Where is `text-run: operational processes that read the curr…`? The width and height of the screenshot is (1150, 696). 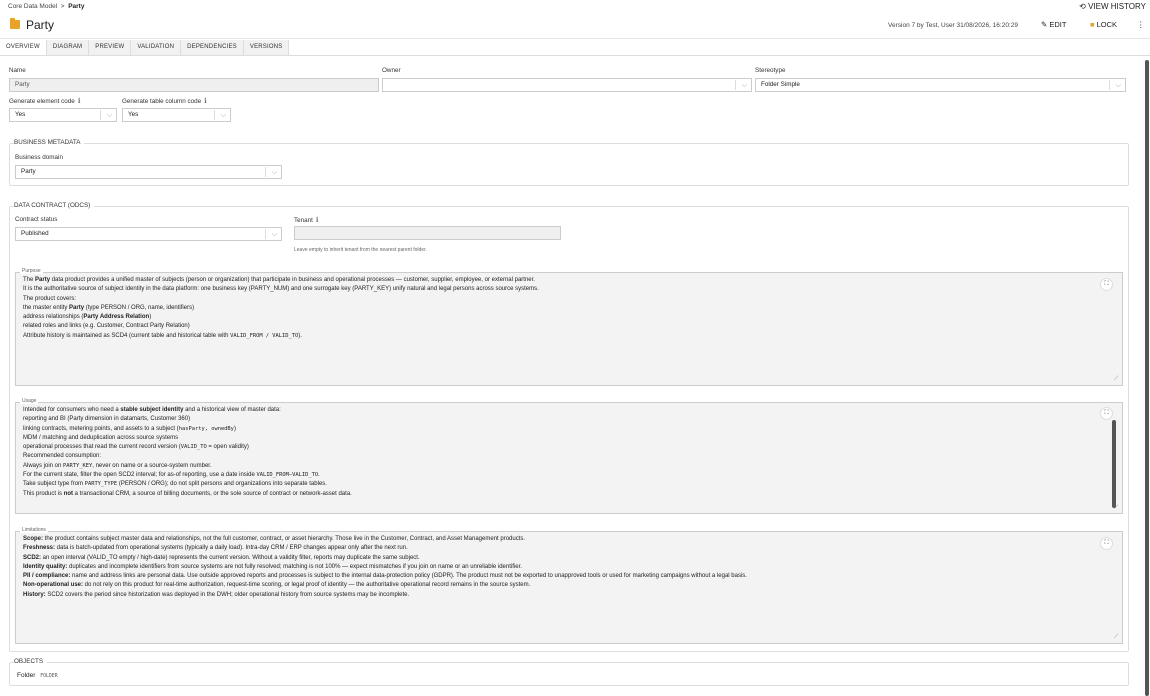 text-run: operational processes that read the curr… is located at coordinates (102, 447).